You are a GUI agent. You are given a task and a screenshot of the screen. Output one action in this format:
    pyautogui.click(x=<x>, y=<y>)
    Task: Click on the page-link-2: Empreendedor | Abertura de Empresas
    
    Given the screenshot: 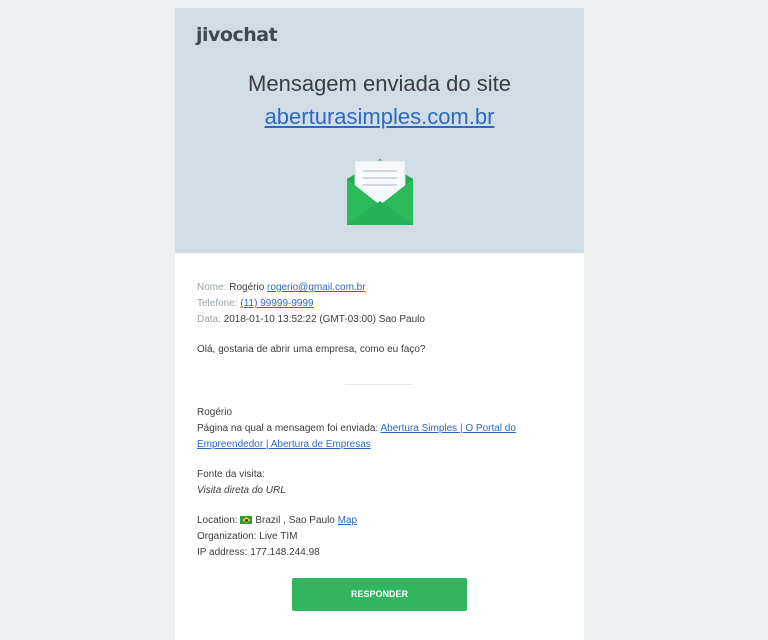 What is the action you would take?
    pyautogui.click(x=284, y=444)
    